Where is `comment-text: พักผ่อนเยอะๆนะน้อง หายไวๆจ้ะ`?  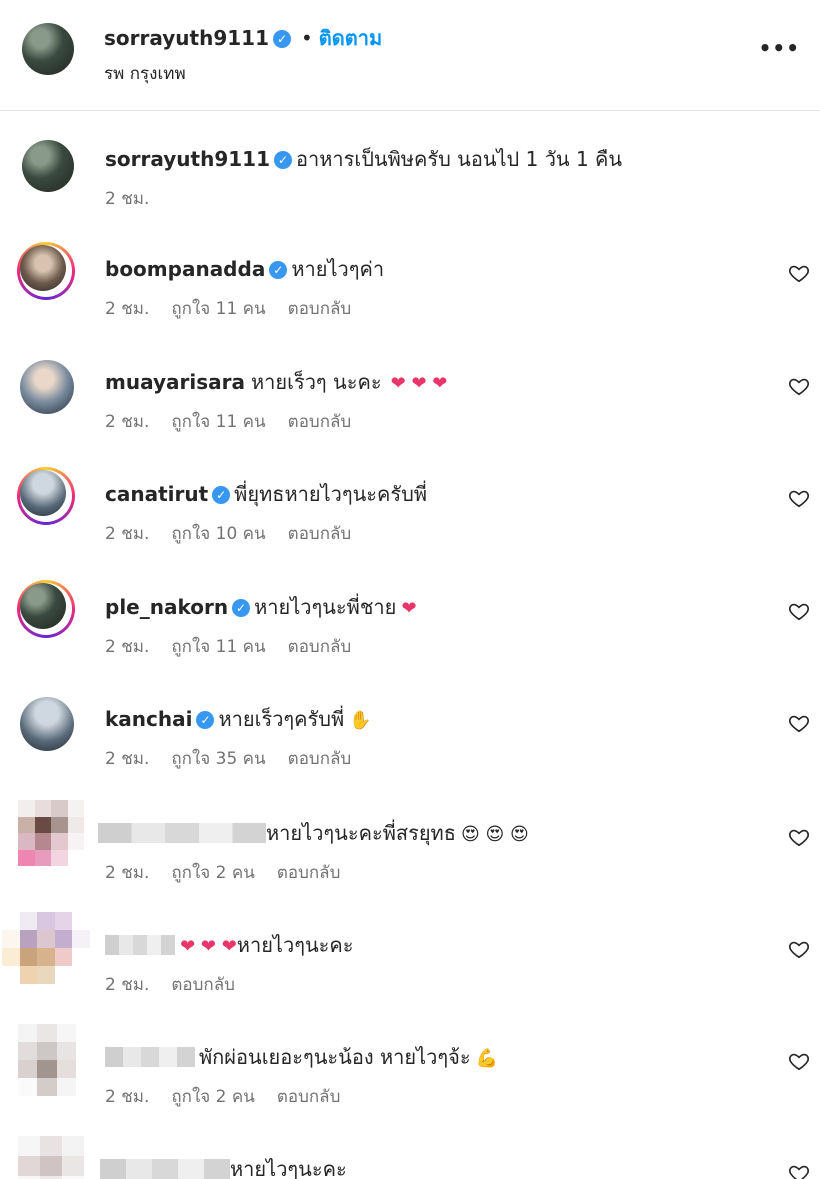
comment-text: พักผ่อนเยอะๆนะน้อง หายไวๆจ้ะ is located at coordinates (335, 1057).